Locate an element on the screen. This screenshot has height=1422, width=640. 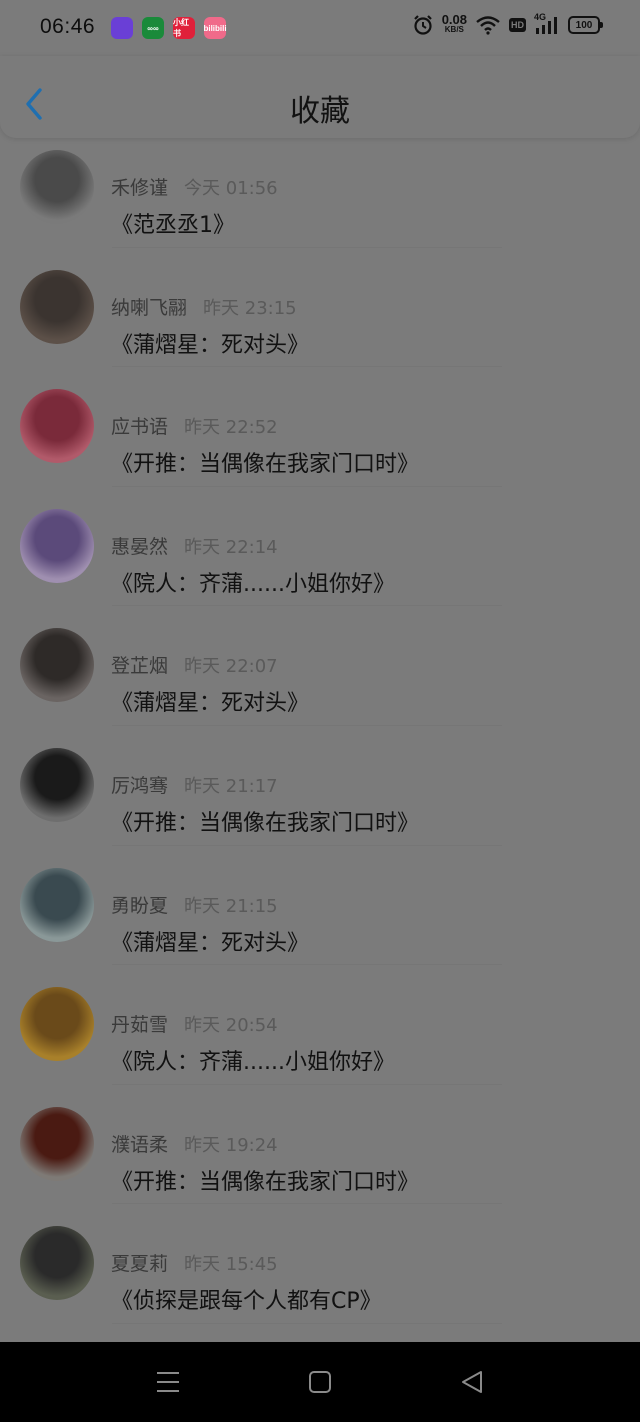
notification-app-icons: ∞∞ 小红书 bilibili is located at coordinates (169, 28).